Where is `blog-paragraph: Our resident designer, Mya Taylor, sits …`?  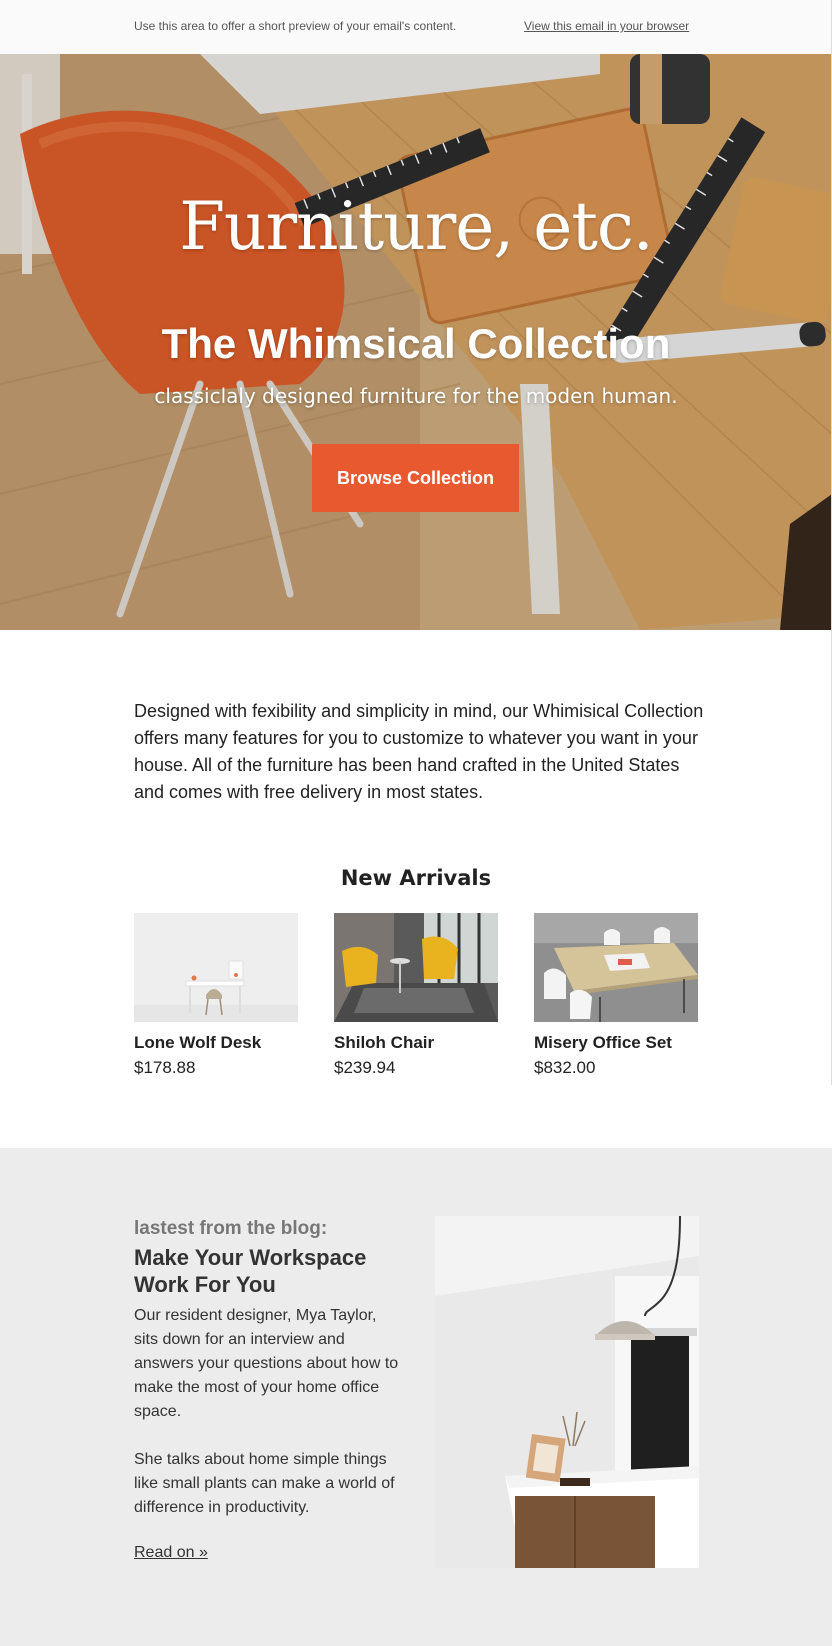
blog-paragraph: Our resident designer, Mya Taylor, sits … is located at coordinates (266, 1363).